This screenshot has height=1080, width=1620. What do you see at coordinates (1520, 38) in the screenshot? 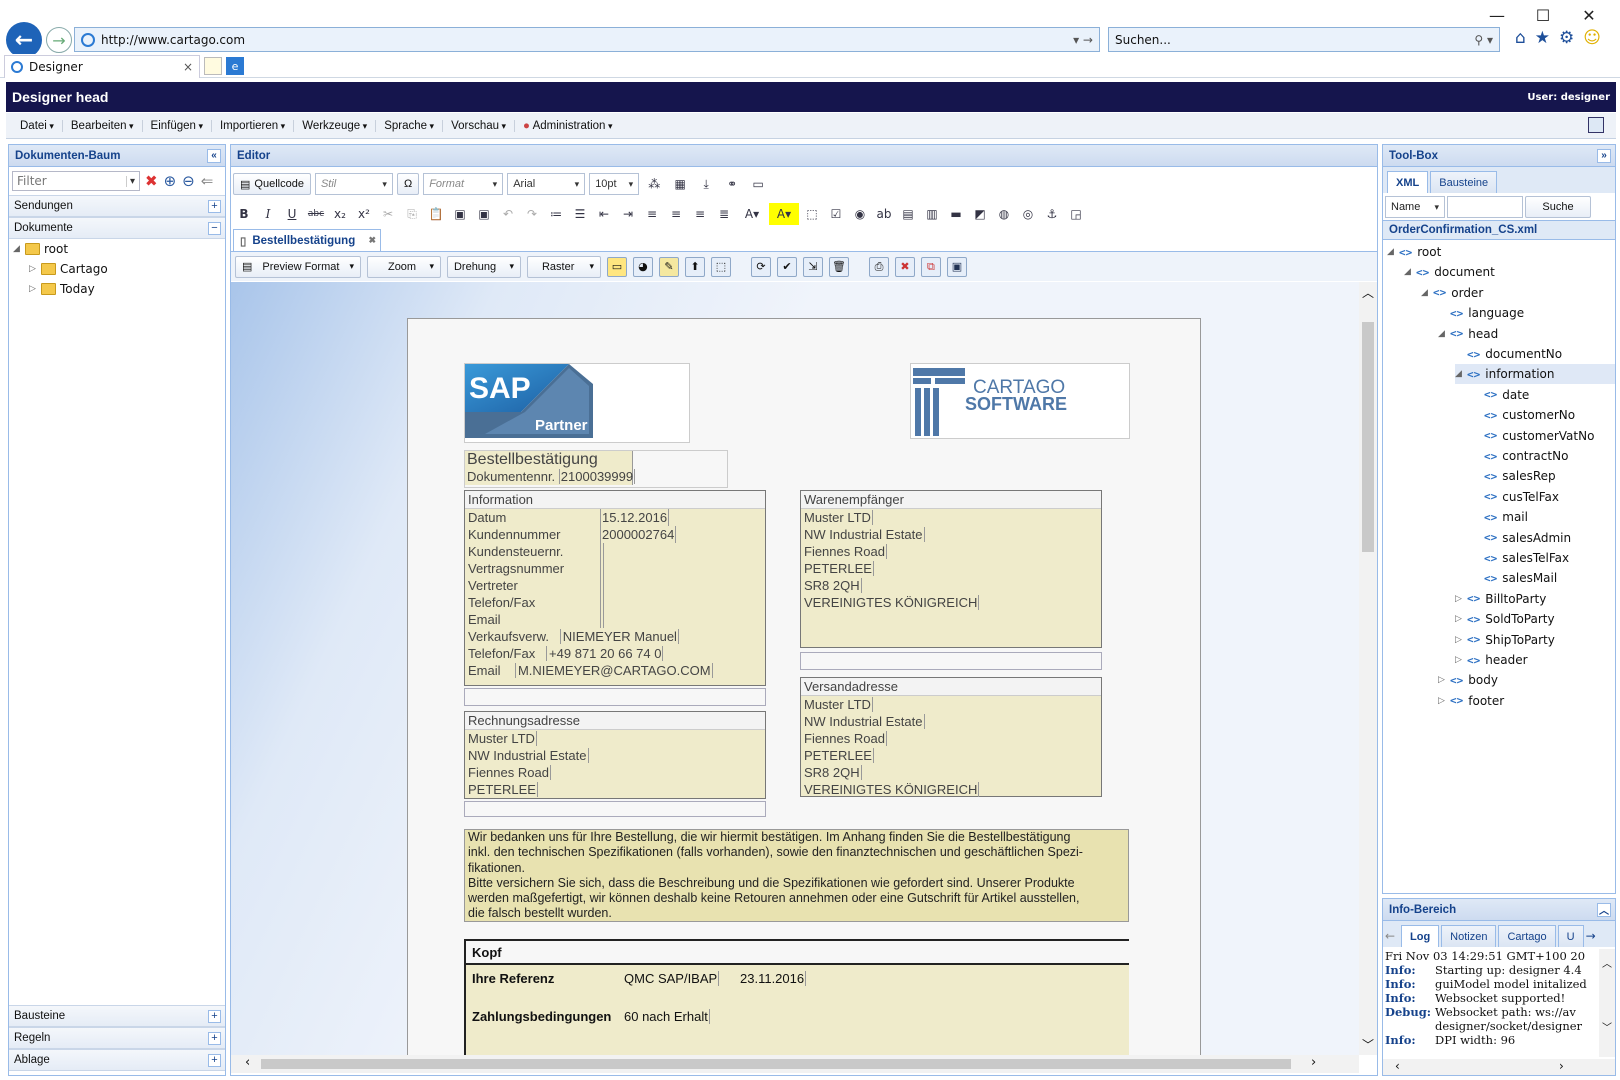
I see `home-icon: ⌂` at bounding box center [1520, 38].